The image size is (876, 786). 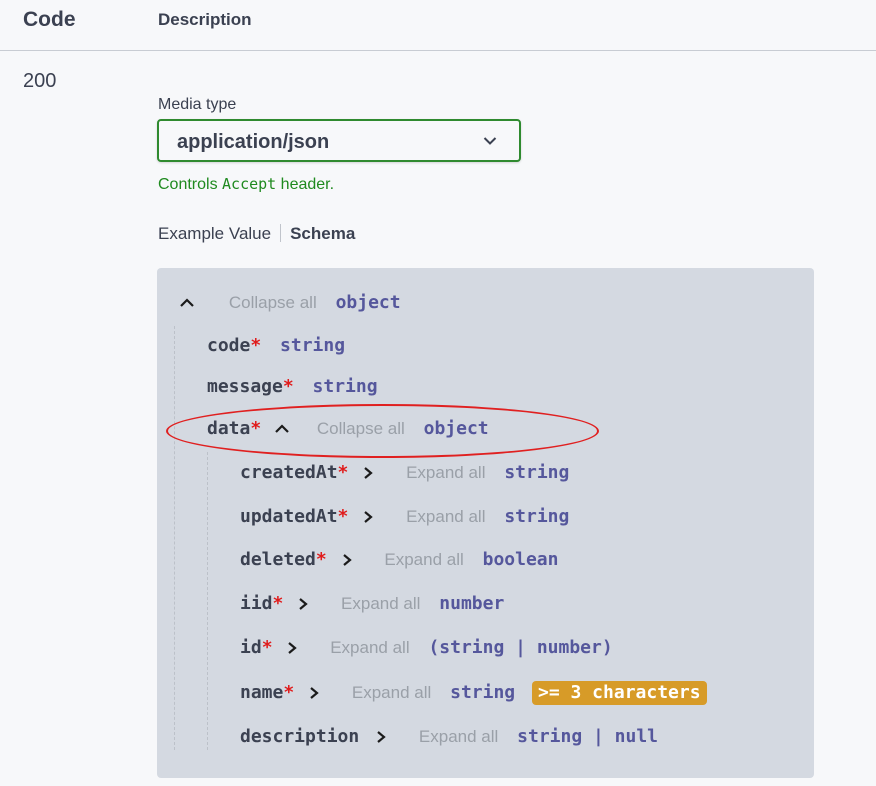 I want to click on constraint-badge: >= 3 characters, so click(x=619, y=693).